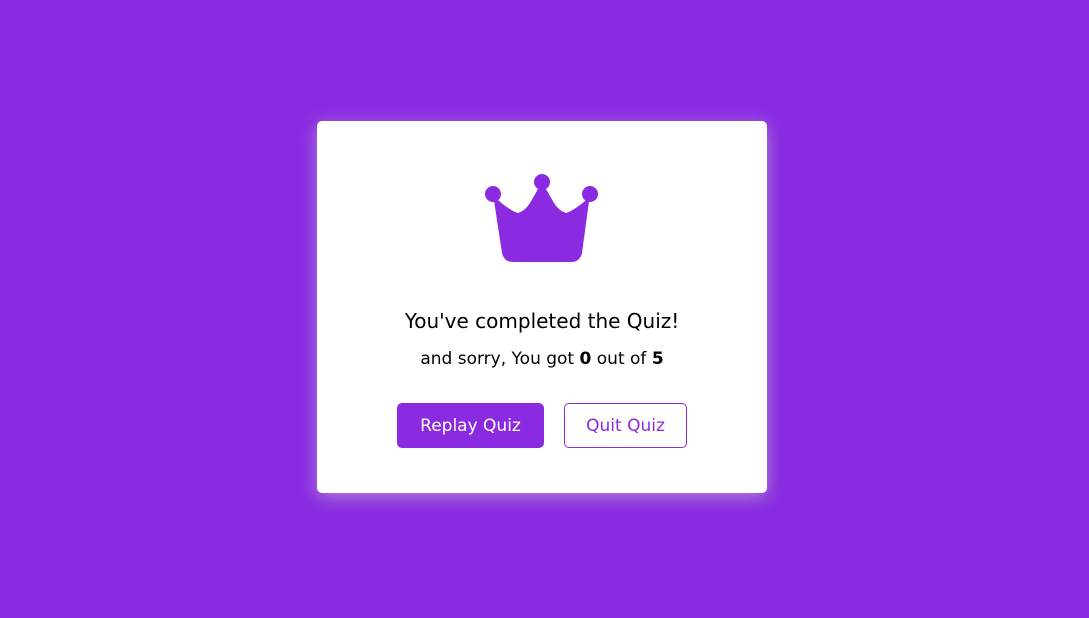 Image resolution: width=1089 pixels, height=618 pixels. I want to click on score-prefix: and sorry, You got, so click(497, 359).